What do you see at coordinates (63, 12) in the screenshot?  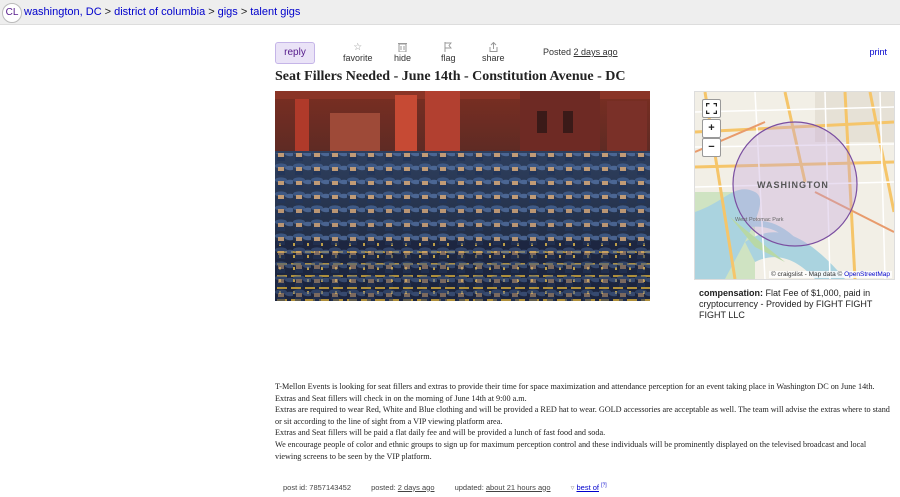 I see `breadcrumb-washington: washington, DC` at bounding box center [63, 12].